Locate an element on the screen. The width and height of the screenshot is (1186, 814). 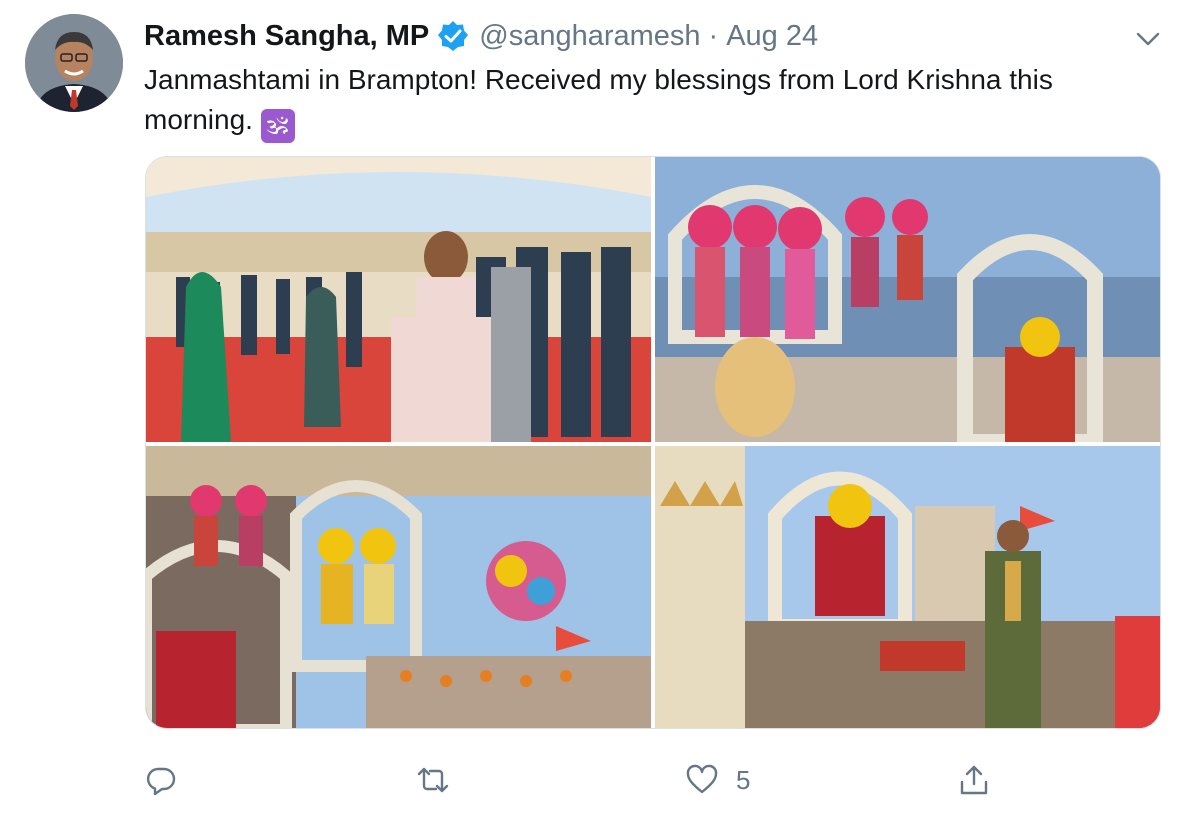
share-button is located at coordinates (974, 780).